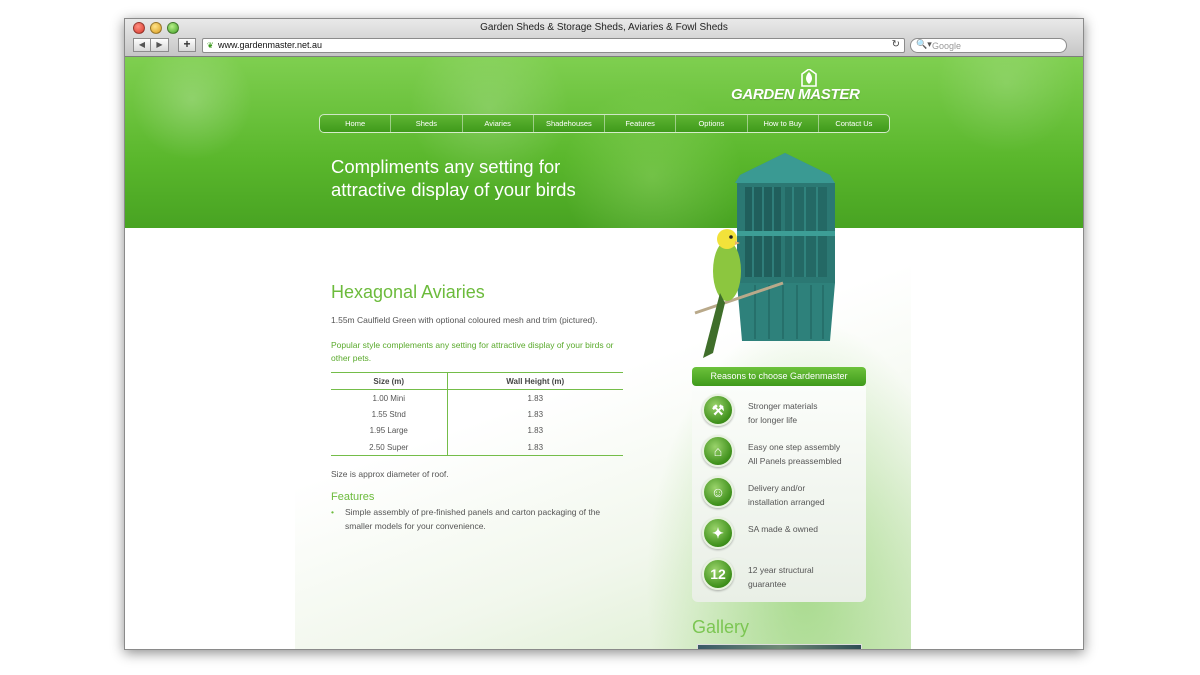 This screenshot has width=1200, height=675. Describe the element at coordinates (389, 430) in the screenshot. I see `table-cell-size: 1.95 Large` at that location.